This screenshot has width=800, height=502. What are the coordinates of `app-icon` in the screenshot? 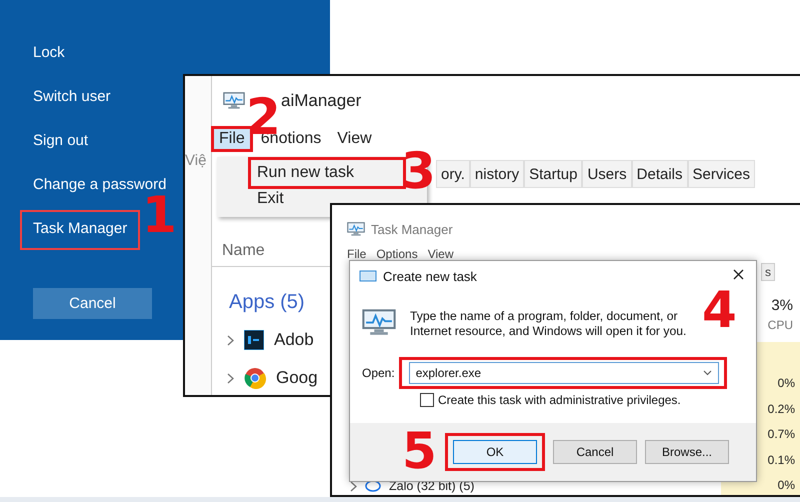 It's located at (373, 486).